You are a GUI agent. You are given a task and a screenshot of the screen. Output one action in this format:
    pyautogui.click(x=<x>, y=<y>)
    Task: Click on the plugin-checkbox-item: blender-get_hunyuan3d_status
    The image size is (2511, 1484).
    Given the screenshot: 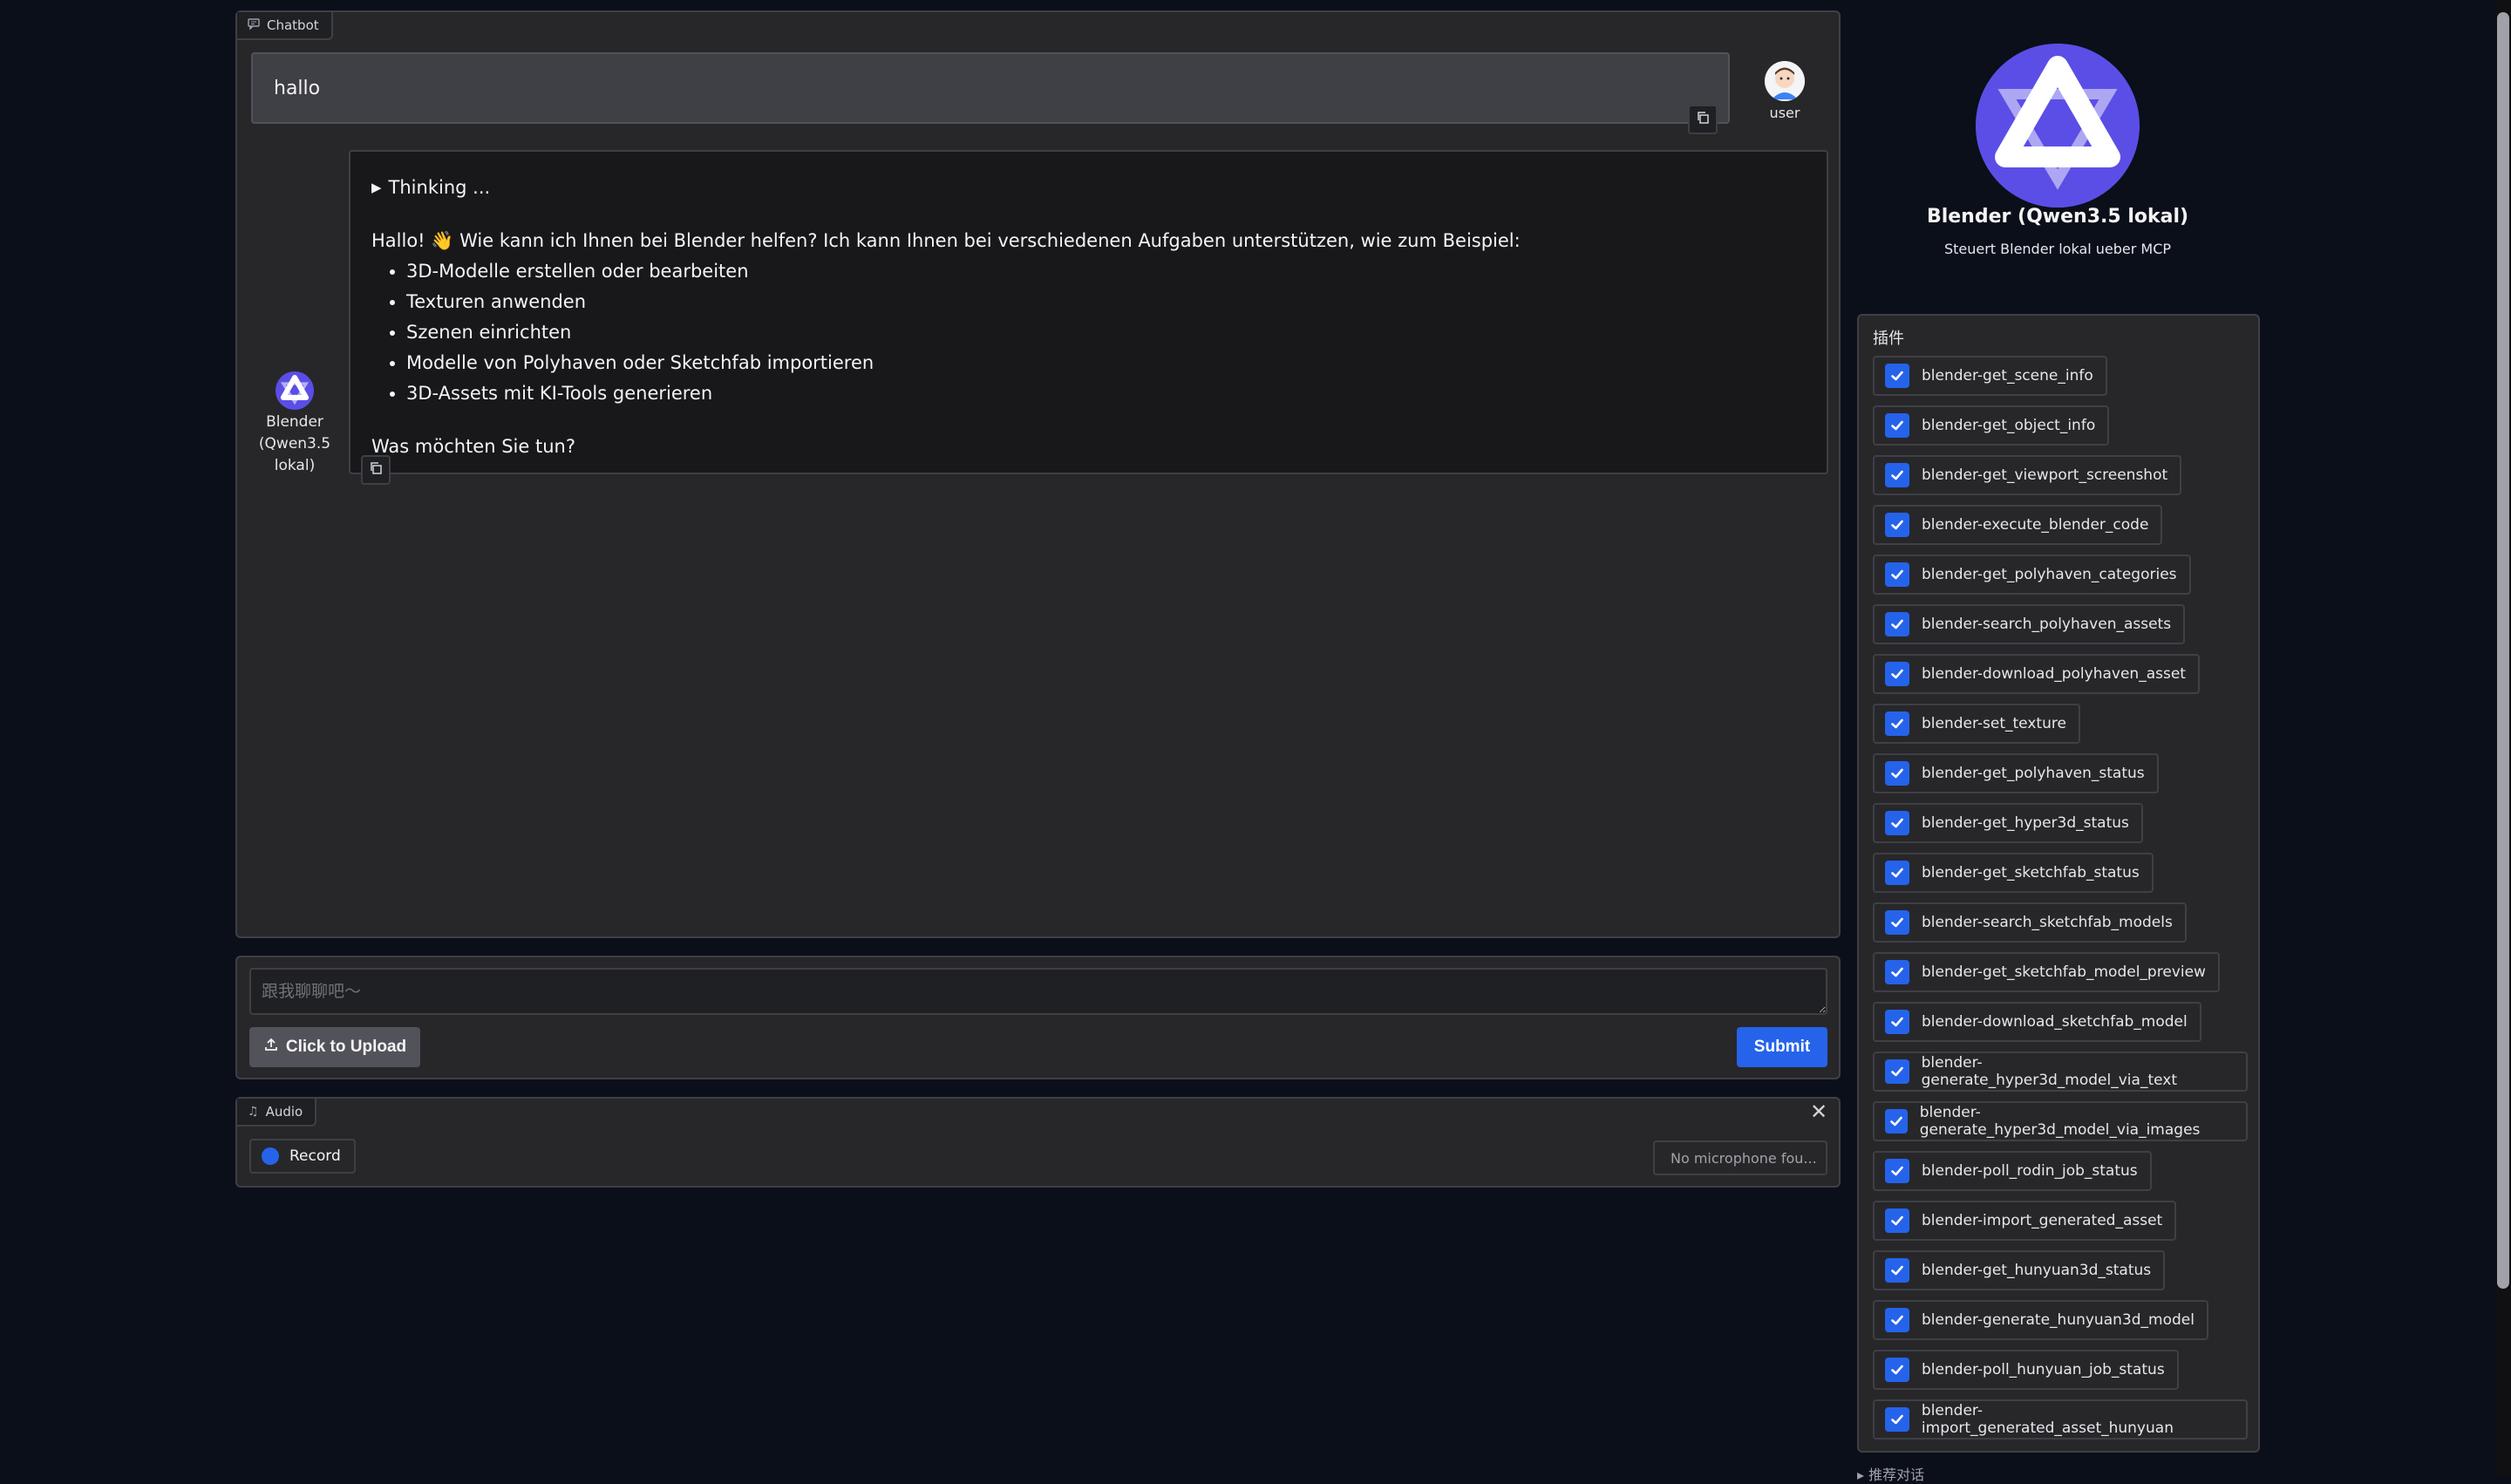 What is the action you would take?
    pyautogui.click(x=2019, y=1270)
    